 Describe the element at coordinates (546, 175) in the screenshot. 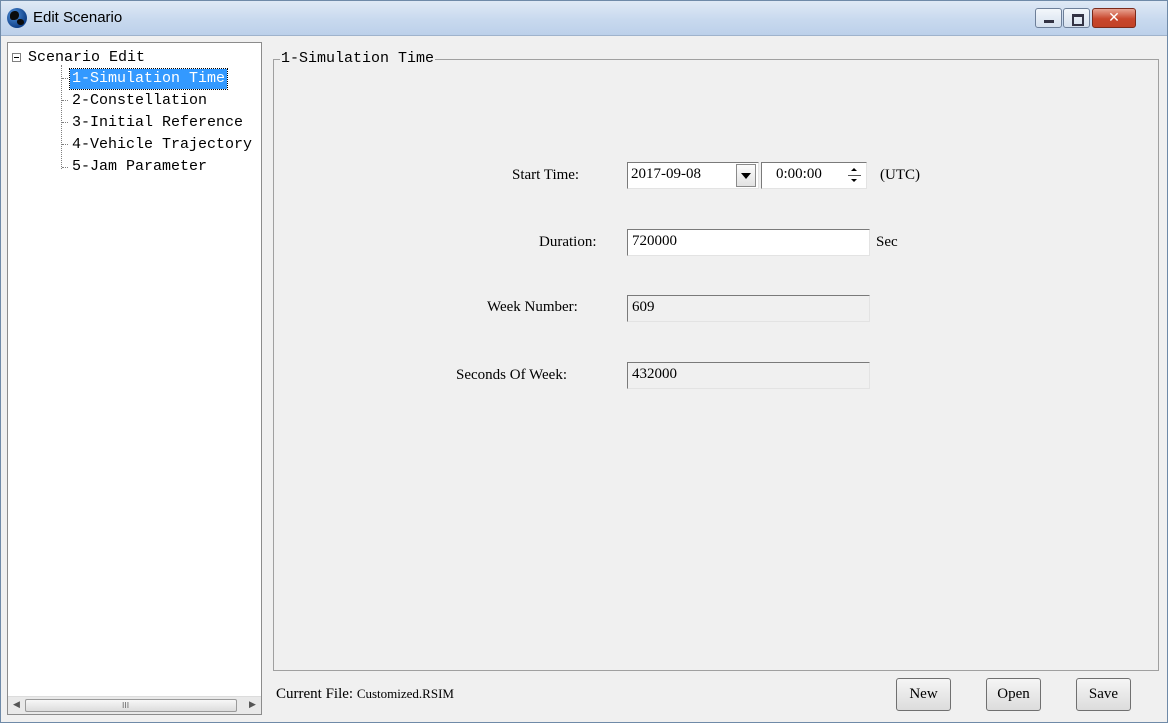

I see `start-time-label: Start Time:` at that location.